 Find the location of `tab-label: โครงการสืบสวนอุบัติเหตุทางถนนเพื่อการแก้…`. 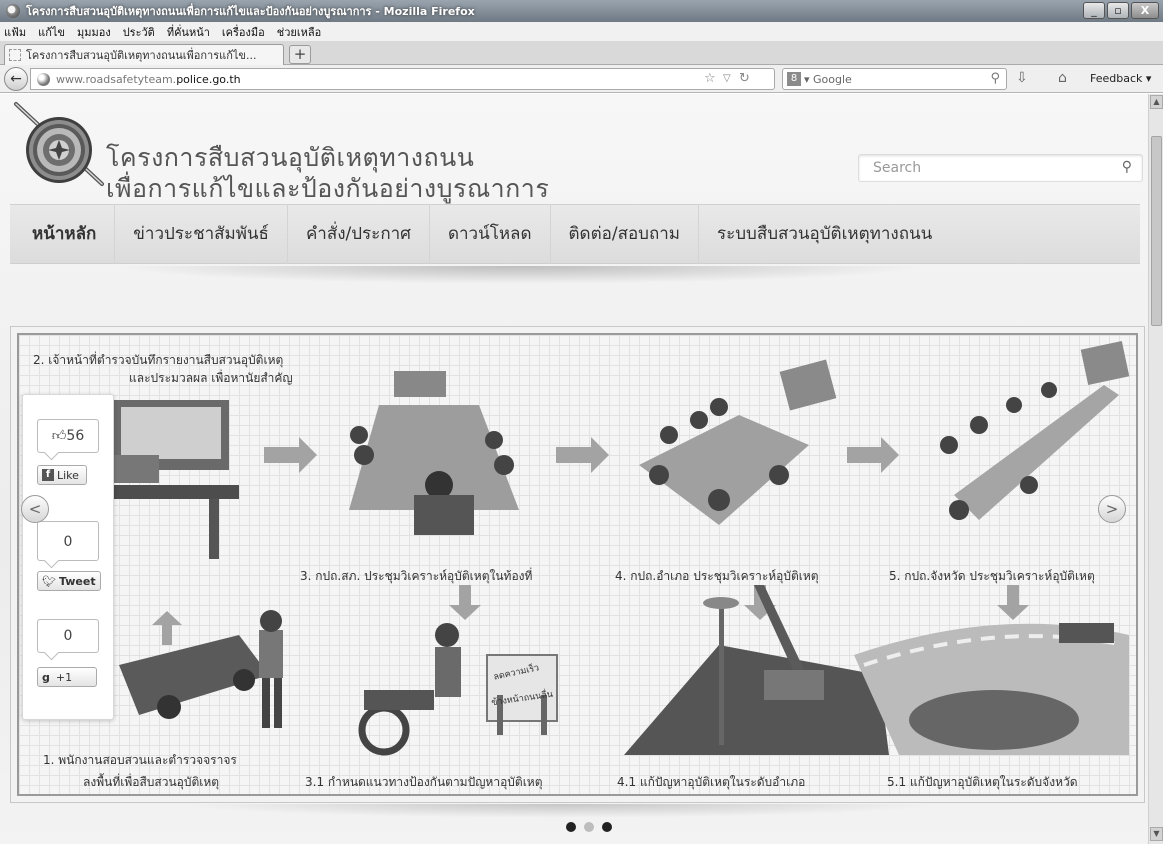

tab-label: โครงการสืบสวนอุบัติเหตุทางถนนเพื่อการแก้… is located at coordinates (141, 55).